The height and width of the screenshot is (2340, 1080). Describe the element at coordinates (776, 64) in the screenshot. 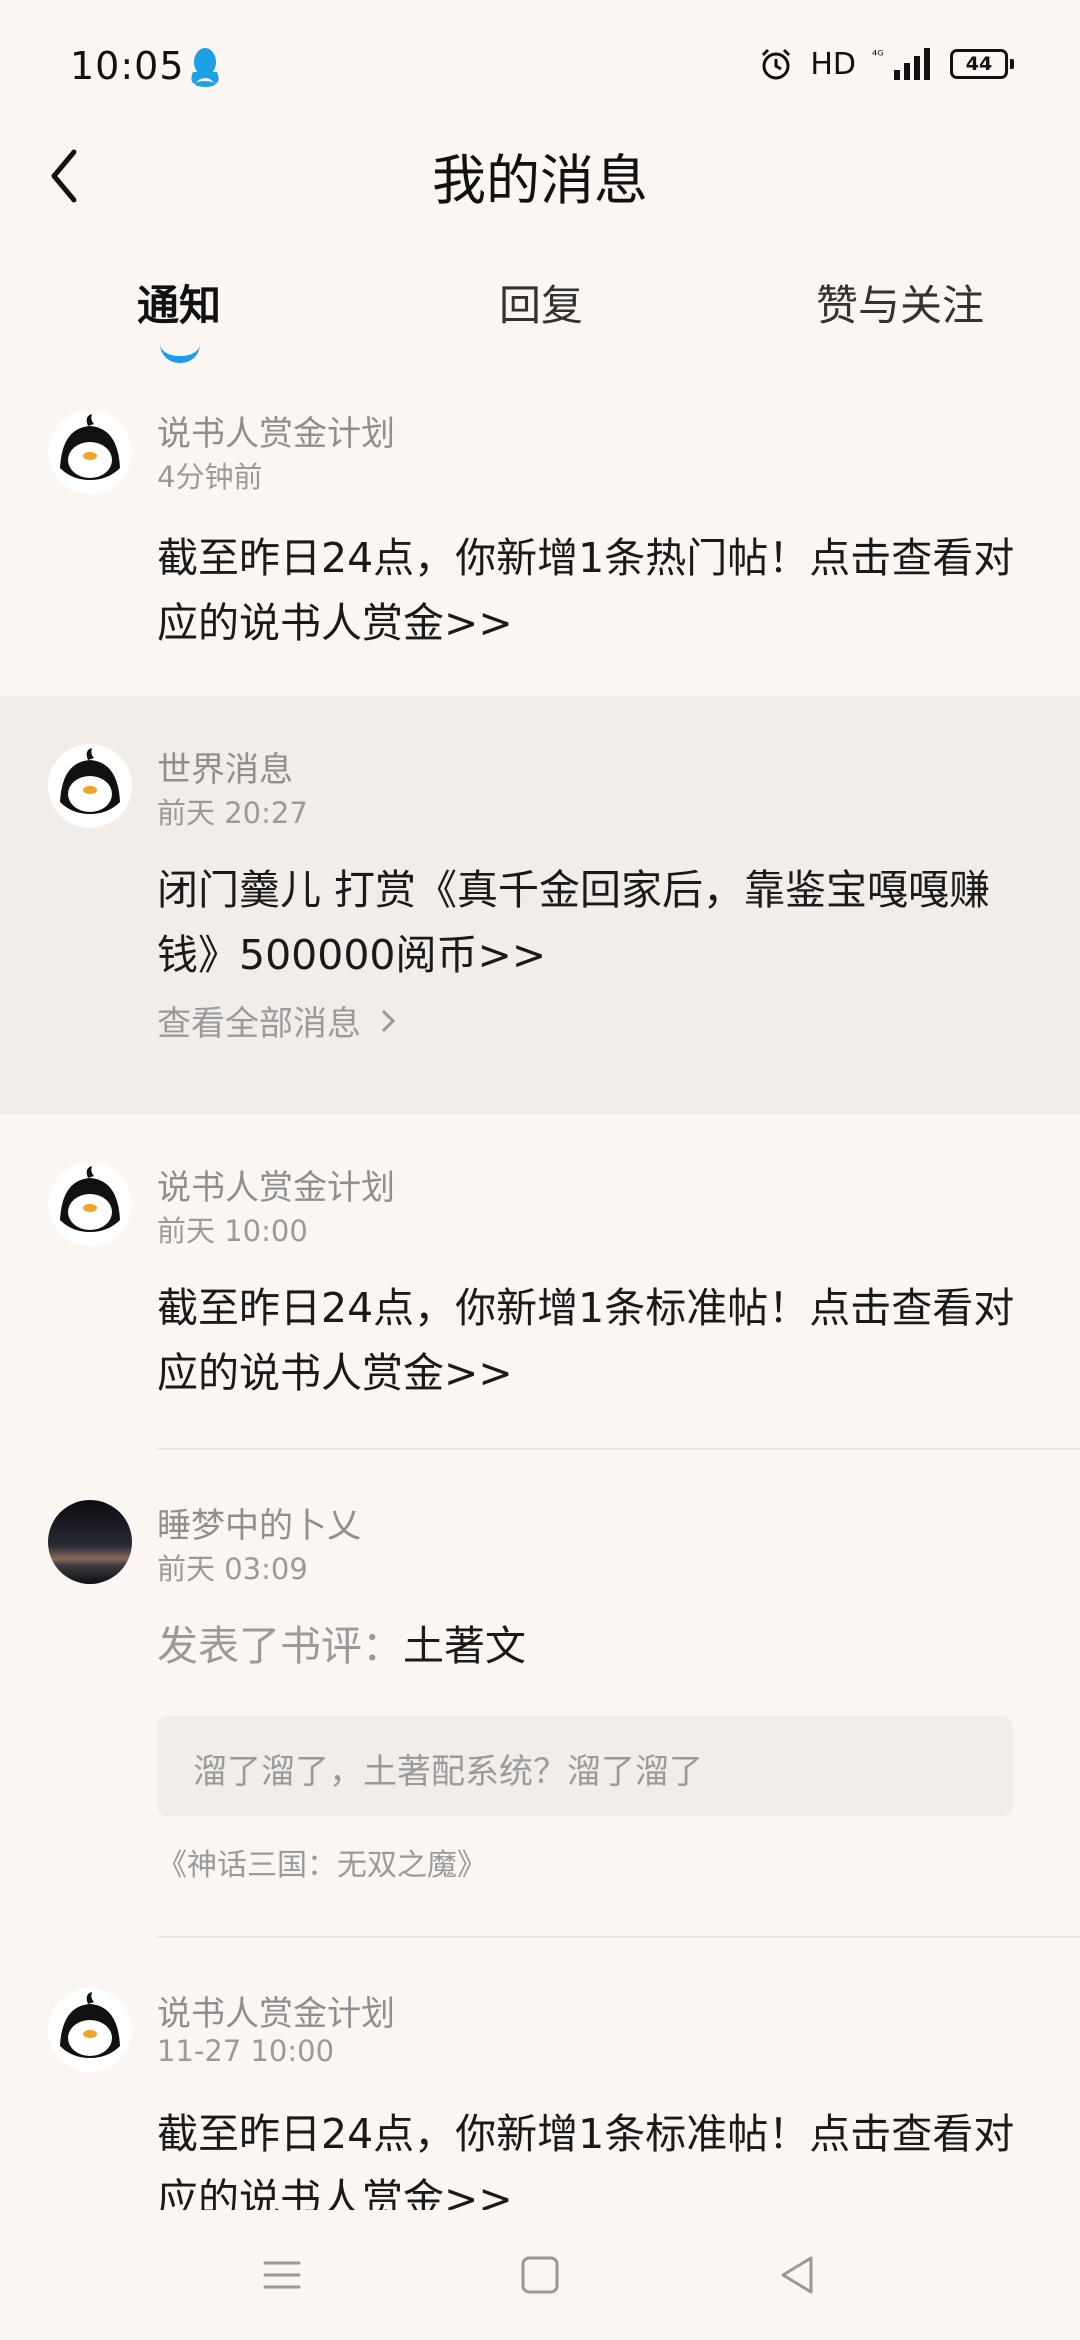

I see `alarm-icon` at that location.